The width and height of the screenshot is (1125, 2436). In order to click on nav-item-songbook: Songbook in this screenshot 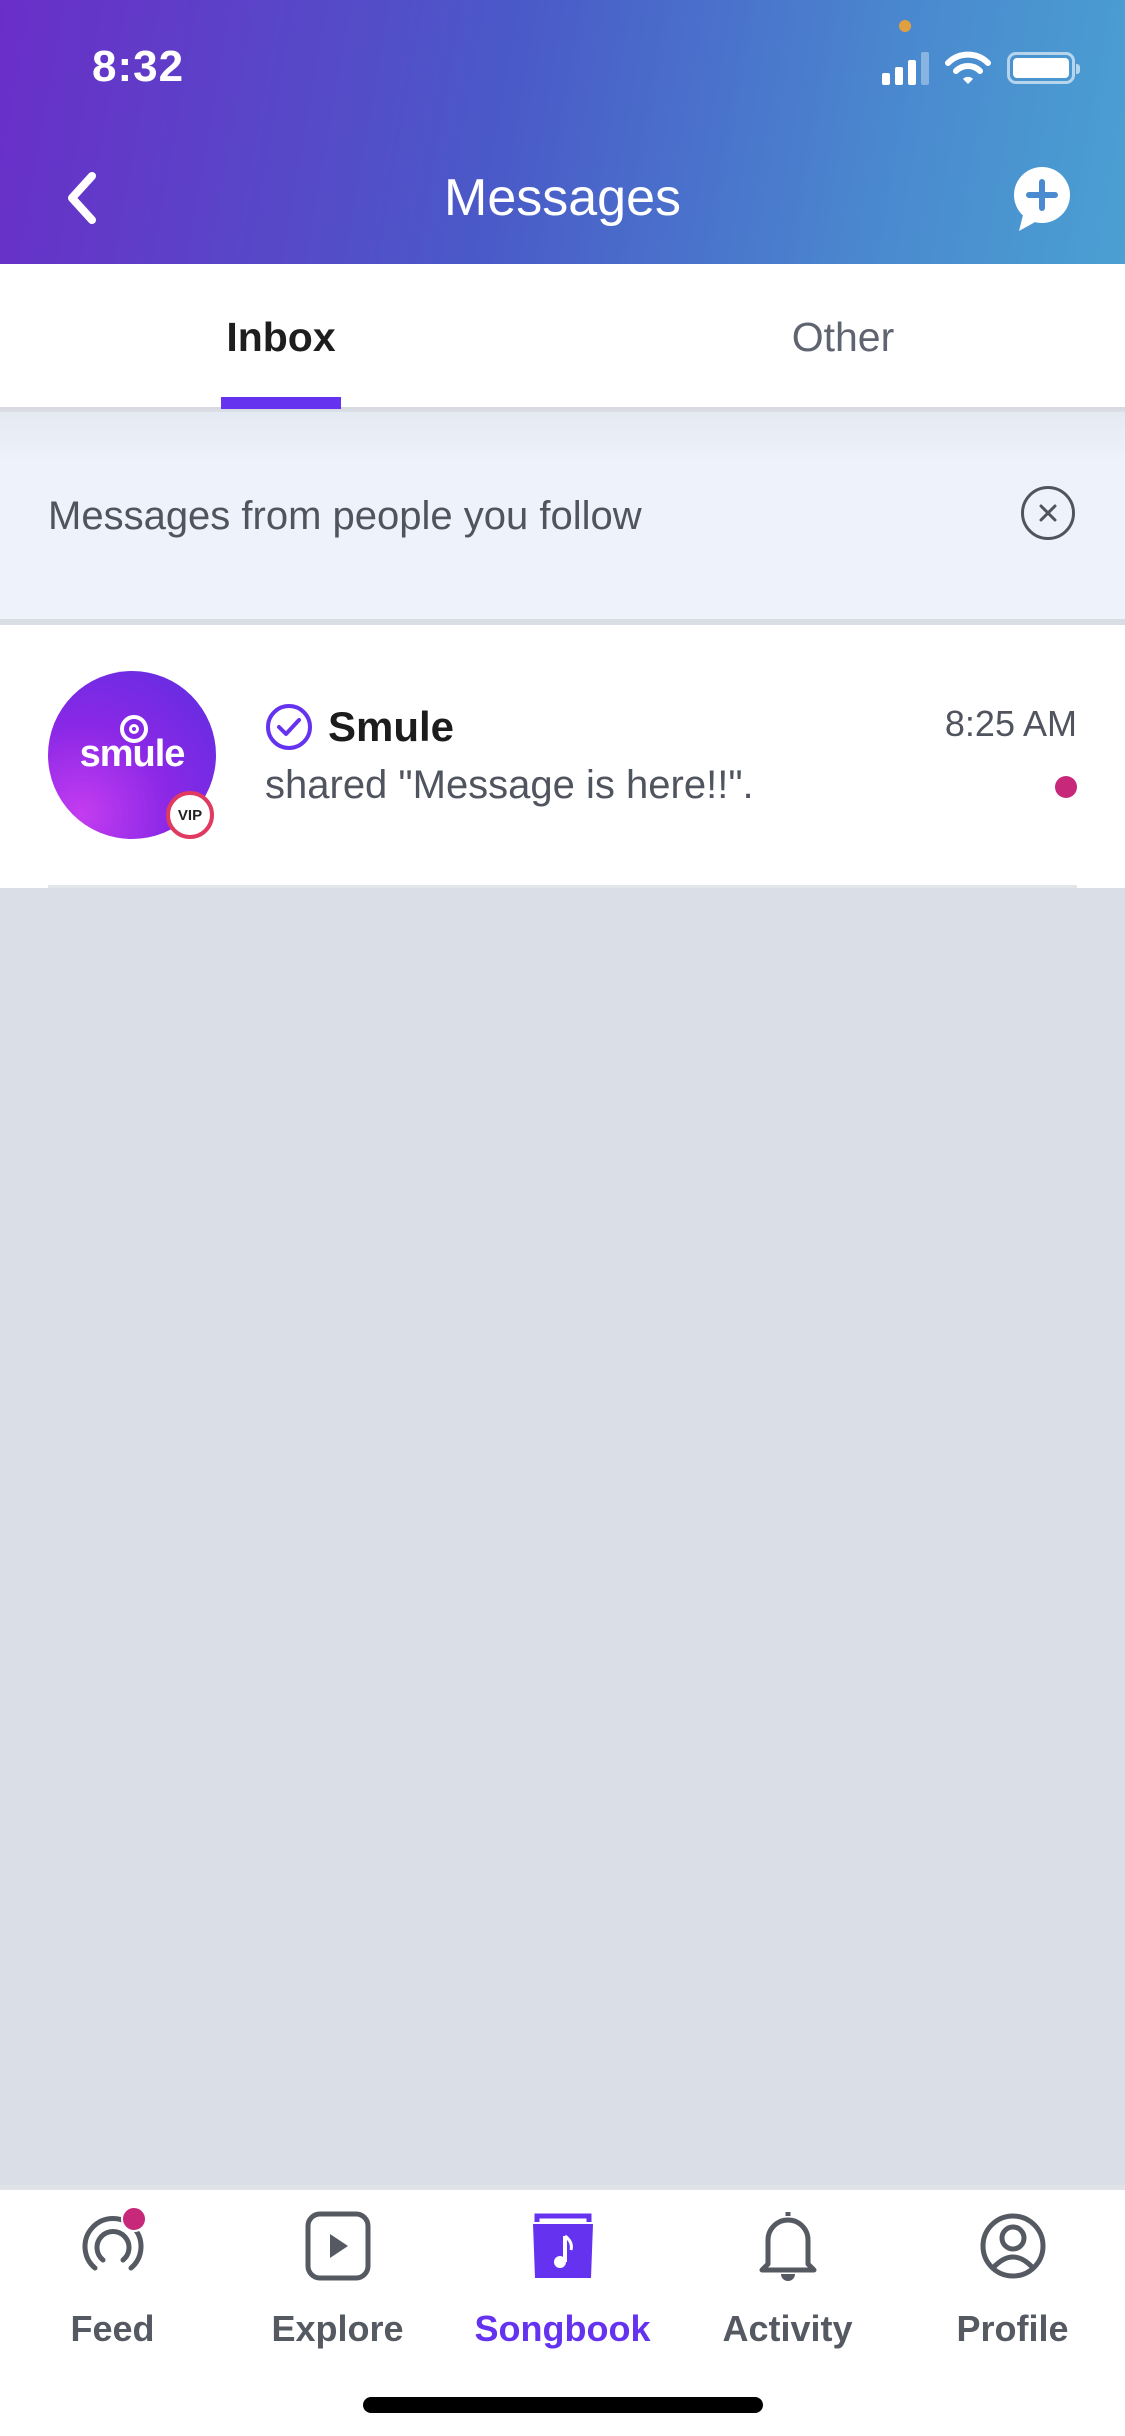, I will do `click(562, 2278)`.